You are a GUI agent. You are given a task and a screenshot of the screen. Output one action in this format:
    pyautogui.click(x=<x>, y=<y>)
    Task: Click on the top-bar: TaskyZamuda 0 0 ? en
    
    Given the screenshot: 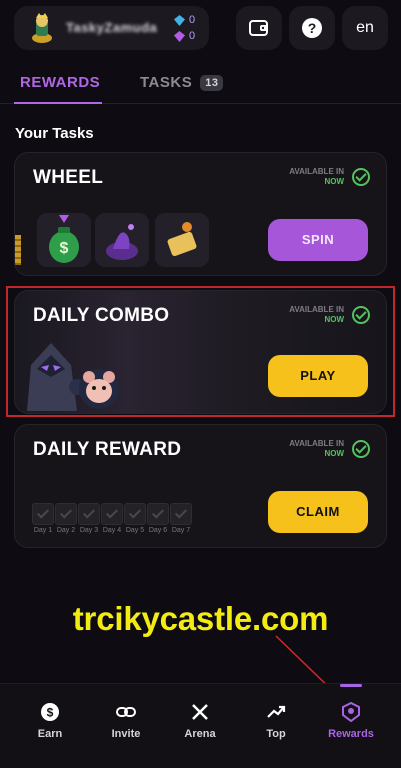 What is the action you would take?
    pyautogui.click(x=200, y=29)
    